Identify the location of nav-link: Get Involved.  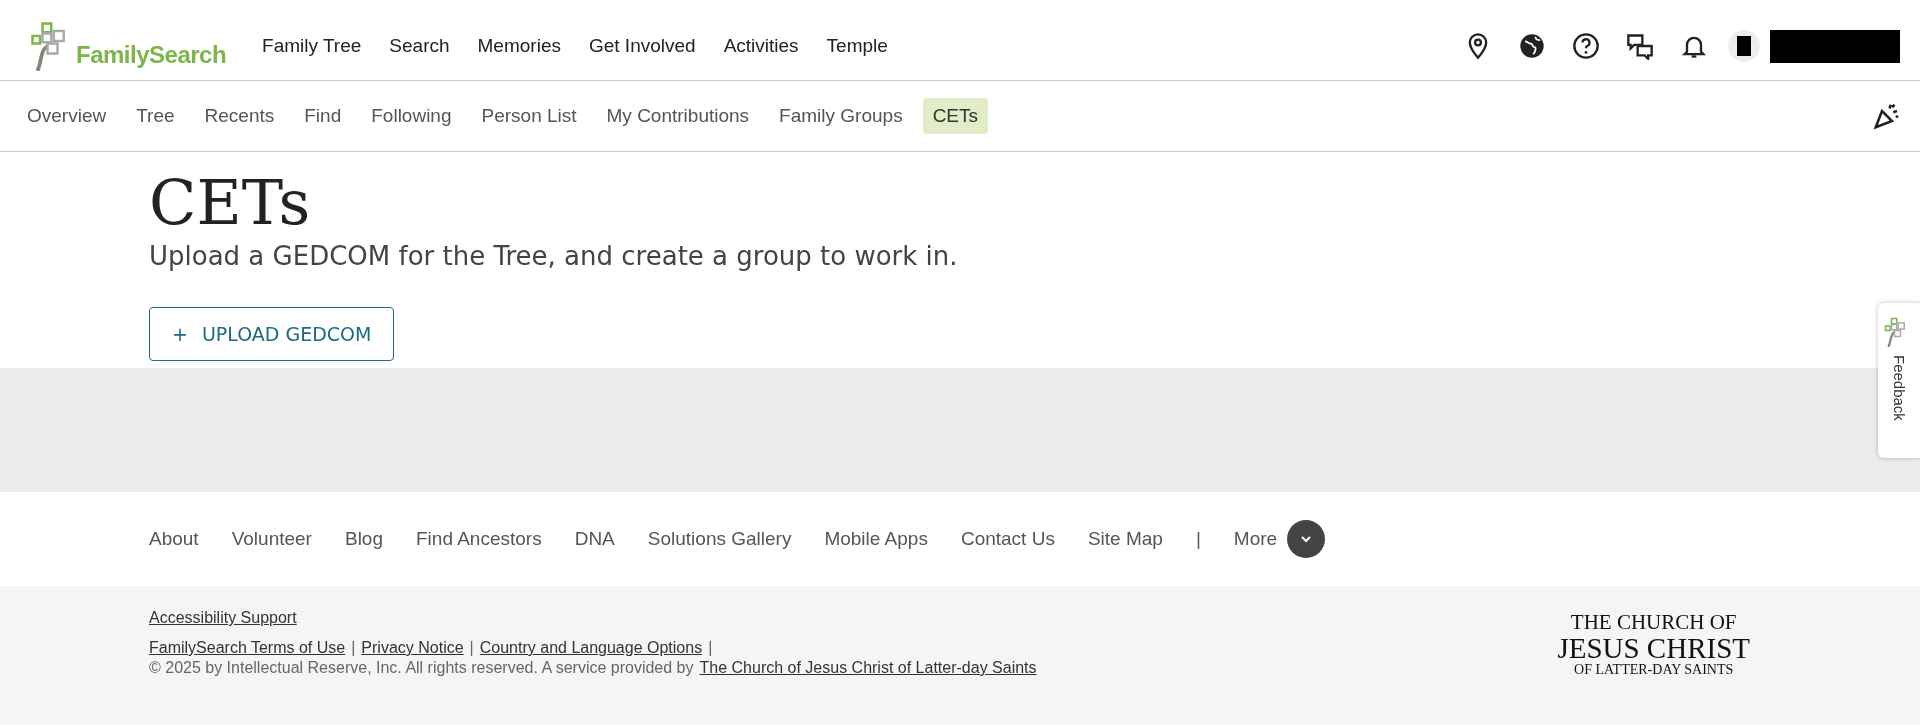
(642, 46).